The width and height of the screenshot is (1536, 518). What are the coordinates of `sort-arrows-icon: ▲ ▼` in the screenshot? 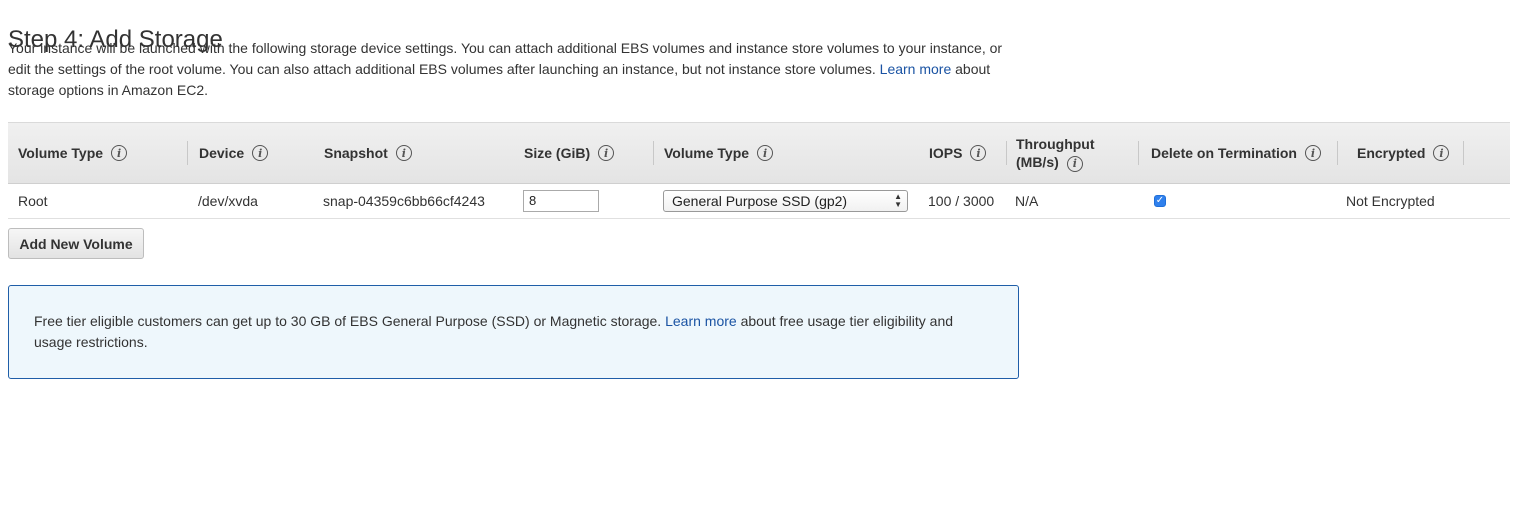 It's located at (898, 200).